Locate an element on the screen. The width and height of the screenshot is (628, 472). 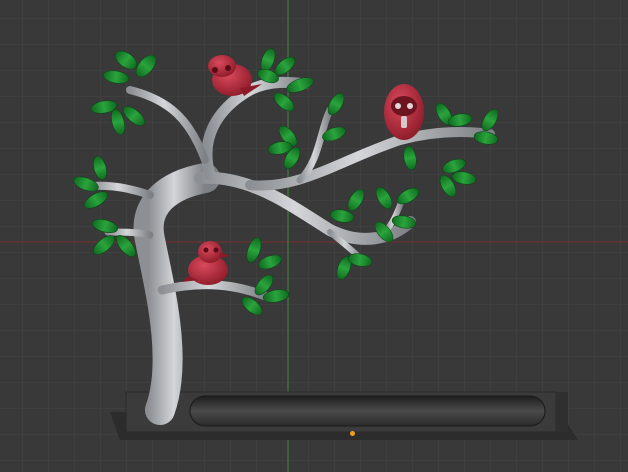
3d-cursor-origin is located at coordinates (352, 433).